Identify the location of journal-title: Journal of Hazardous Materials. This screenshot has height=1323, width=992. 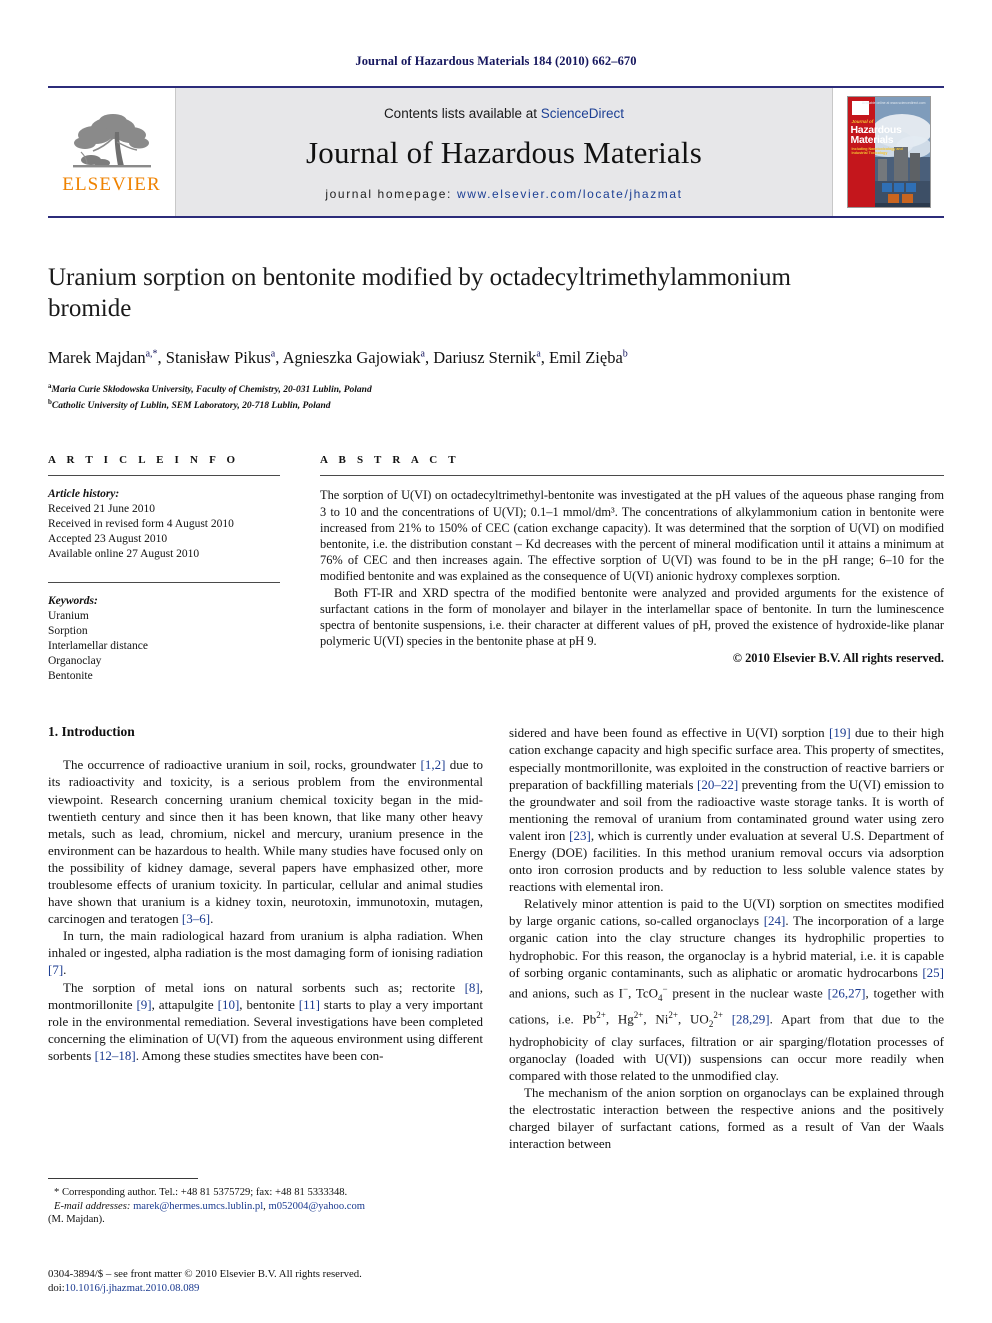
(504, 152).